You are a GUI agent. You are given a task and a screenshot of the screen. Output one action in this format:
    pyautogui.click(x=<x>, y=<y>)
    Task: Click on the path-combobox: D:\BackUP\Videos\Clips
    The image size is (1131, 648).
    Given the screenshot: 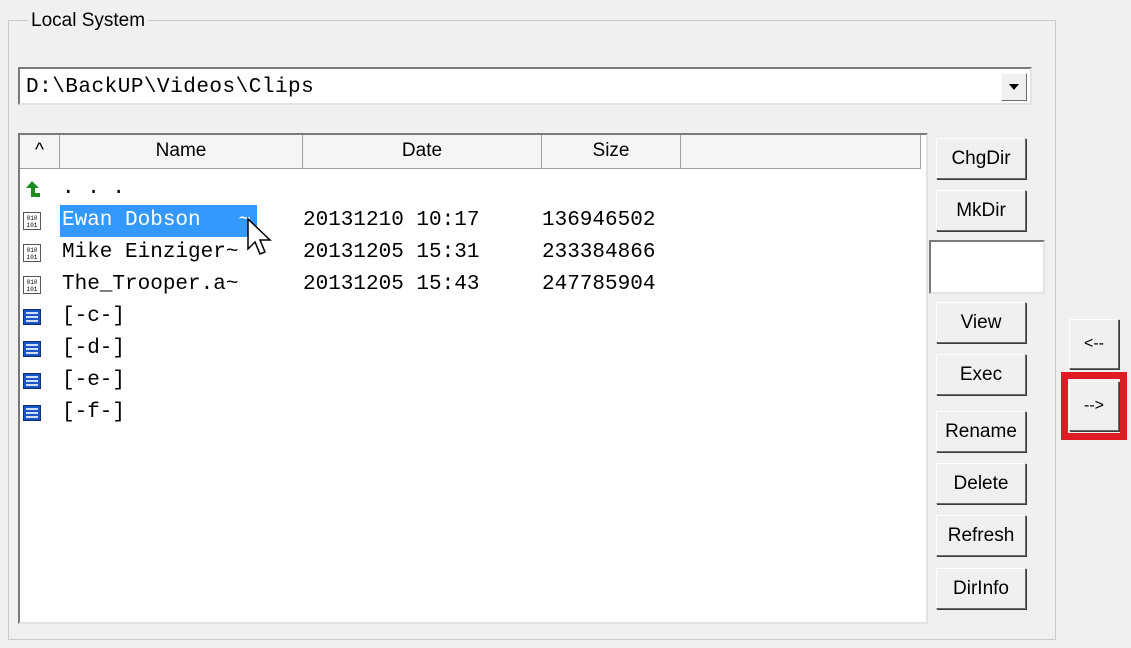 What is the action you would take?
    pyautogui.click(x=525, y=86)
    